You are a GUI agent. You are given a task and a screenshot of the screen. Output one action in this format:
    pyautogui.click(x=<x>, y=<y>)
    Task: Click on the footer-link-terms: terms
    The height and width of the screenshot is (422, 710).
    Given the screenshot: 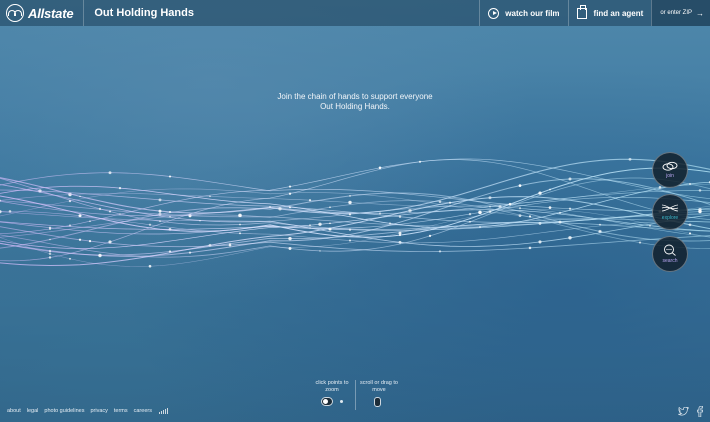 What is the action you would take?
    pyautogui.click(x=121, y=411)
    